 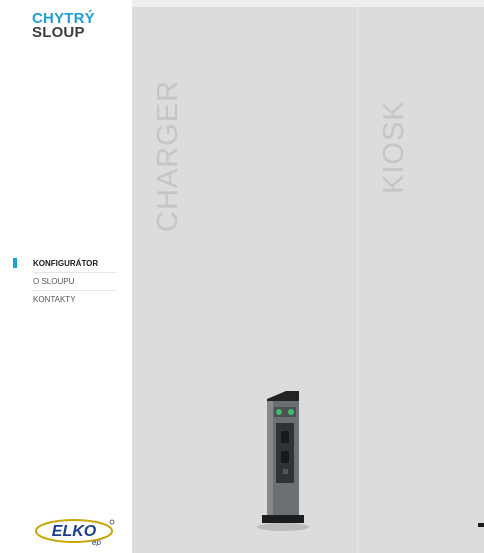 I want to click on kiosk-title: KIOSK, so click(x=394, y=147).